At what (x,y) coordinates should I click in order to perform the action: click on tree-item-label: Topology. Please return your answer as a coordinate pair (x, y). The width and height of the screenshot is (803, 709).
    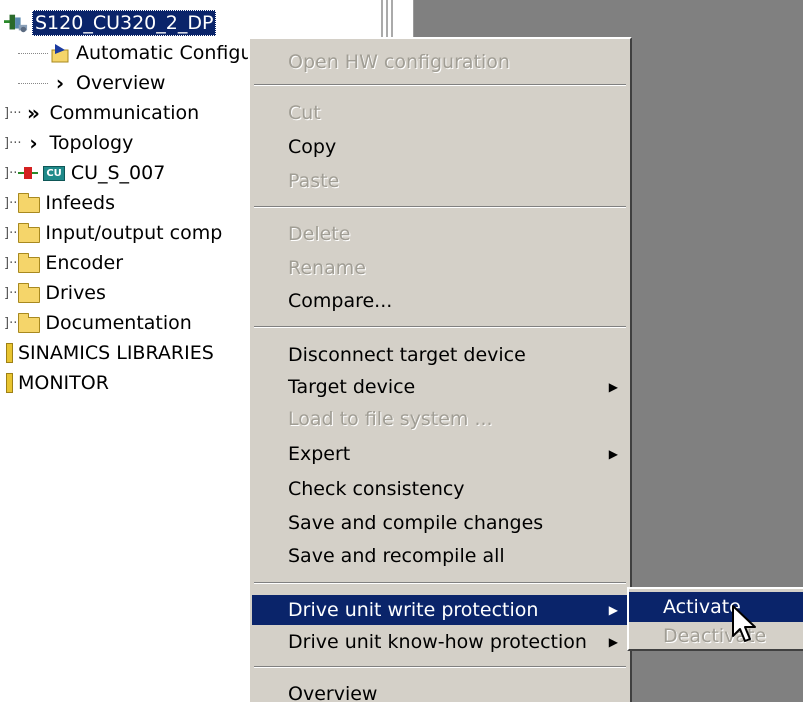
    Looking at the image, I should click on (91, 143).